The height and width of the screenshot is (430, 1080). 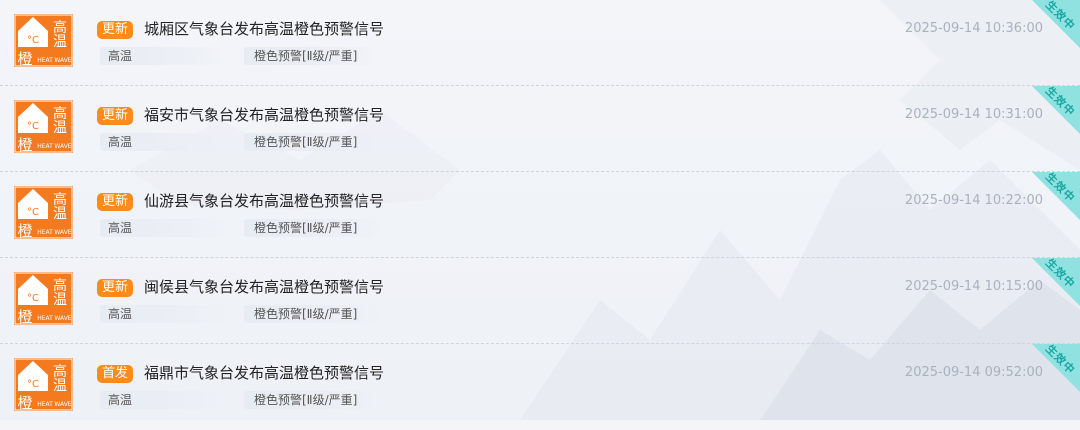 What do you see at coordinates (973, 114) in the screenshot?
I see `alert-timestamp: 2025-09-14 10:31:00` at bounding box center [973, 114].